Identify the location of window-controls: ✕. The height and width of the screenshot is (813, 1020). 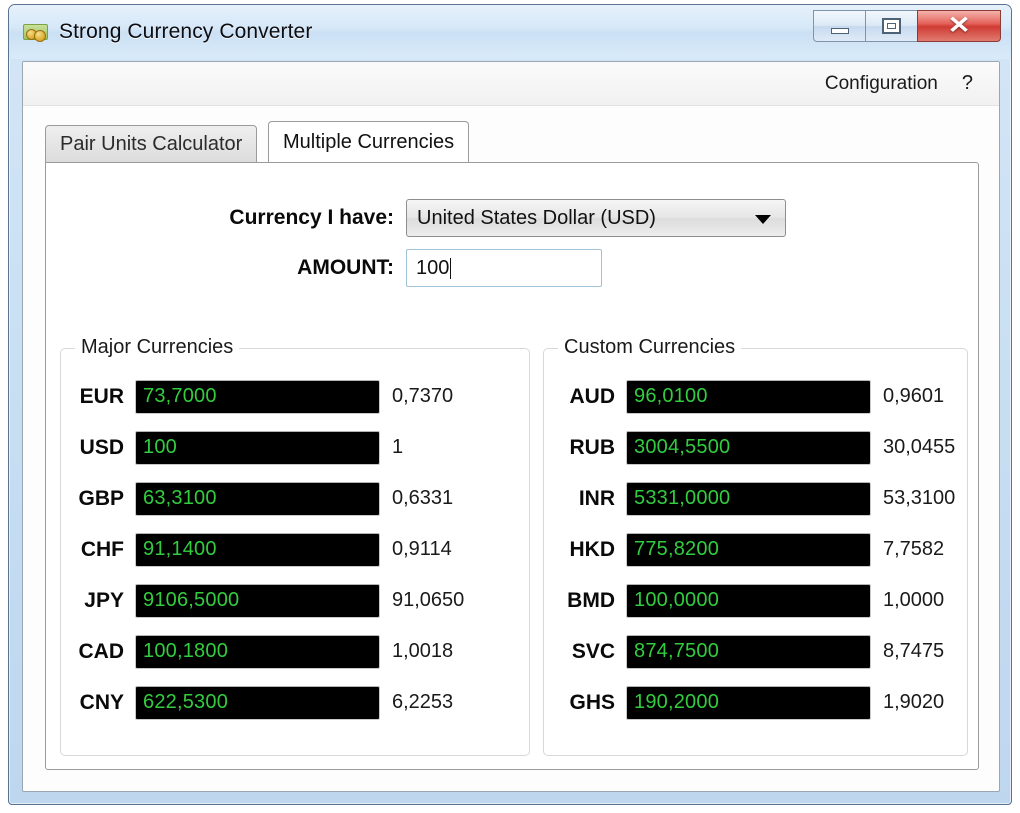
(907, 26).